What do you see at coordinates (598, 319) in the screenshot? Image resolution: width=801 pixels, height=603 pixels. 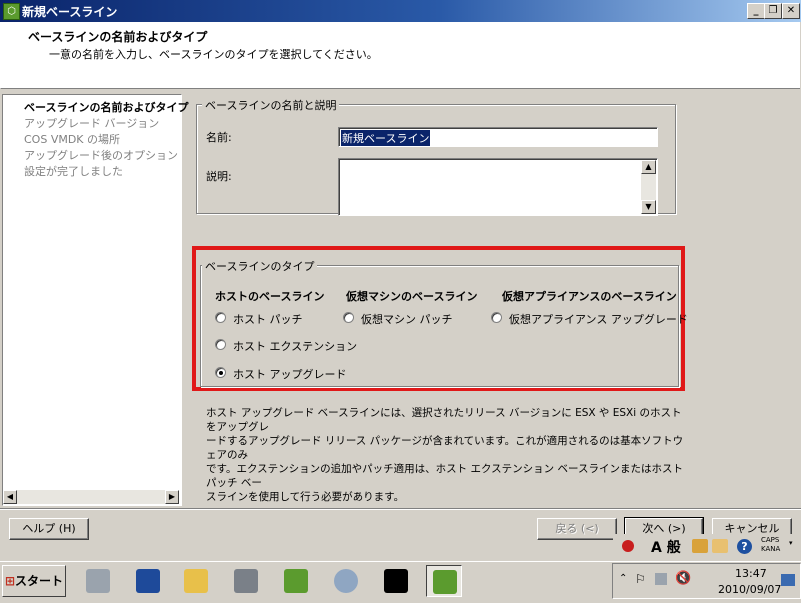 I see `va-upgrade-label: 仮想アプライアンス アップグレード` at bounding box center [598, 319].